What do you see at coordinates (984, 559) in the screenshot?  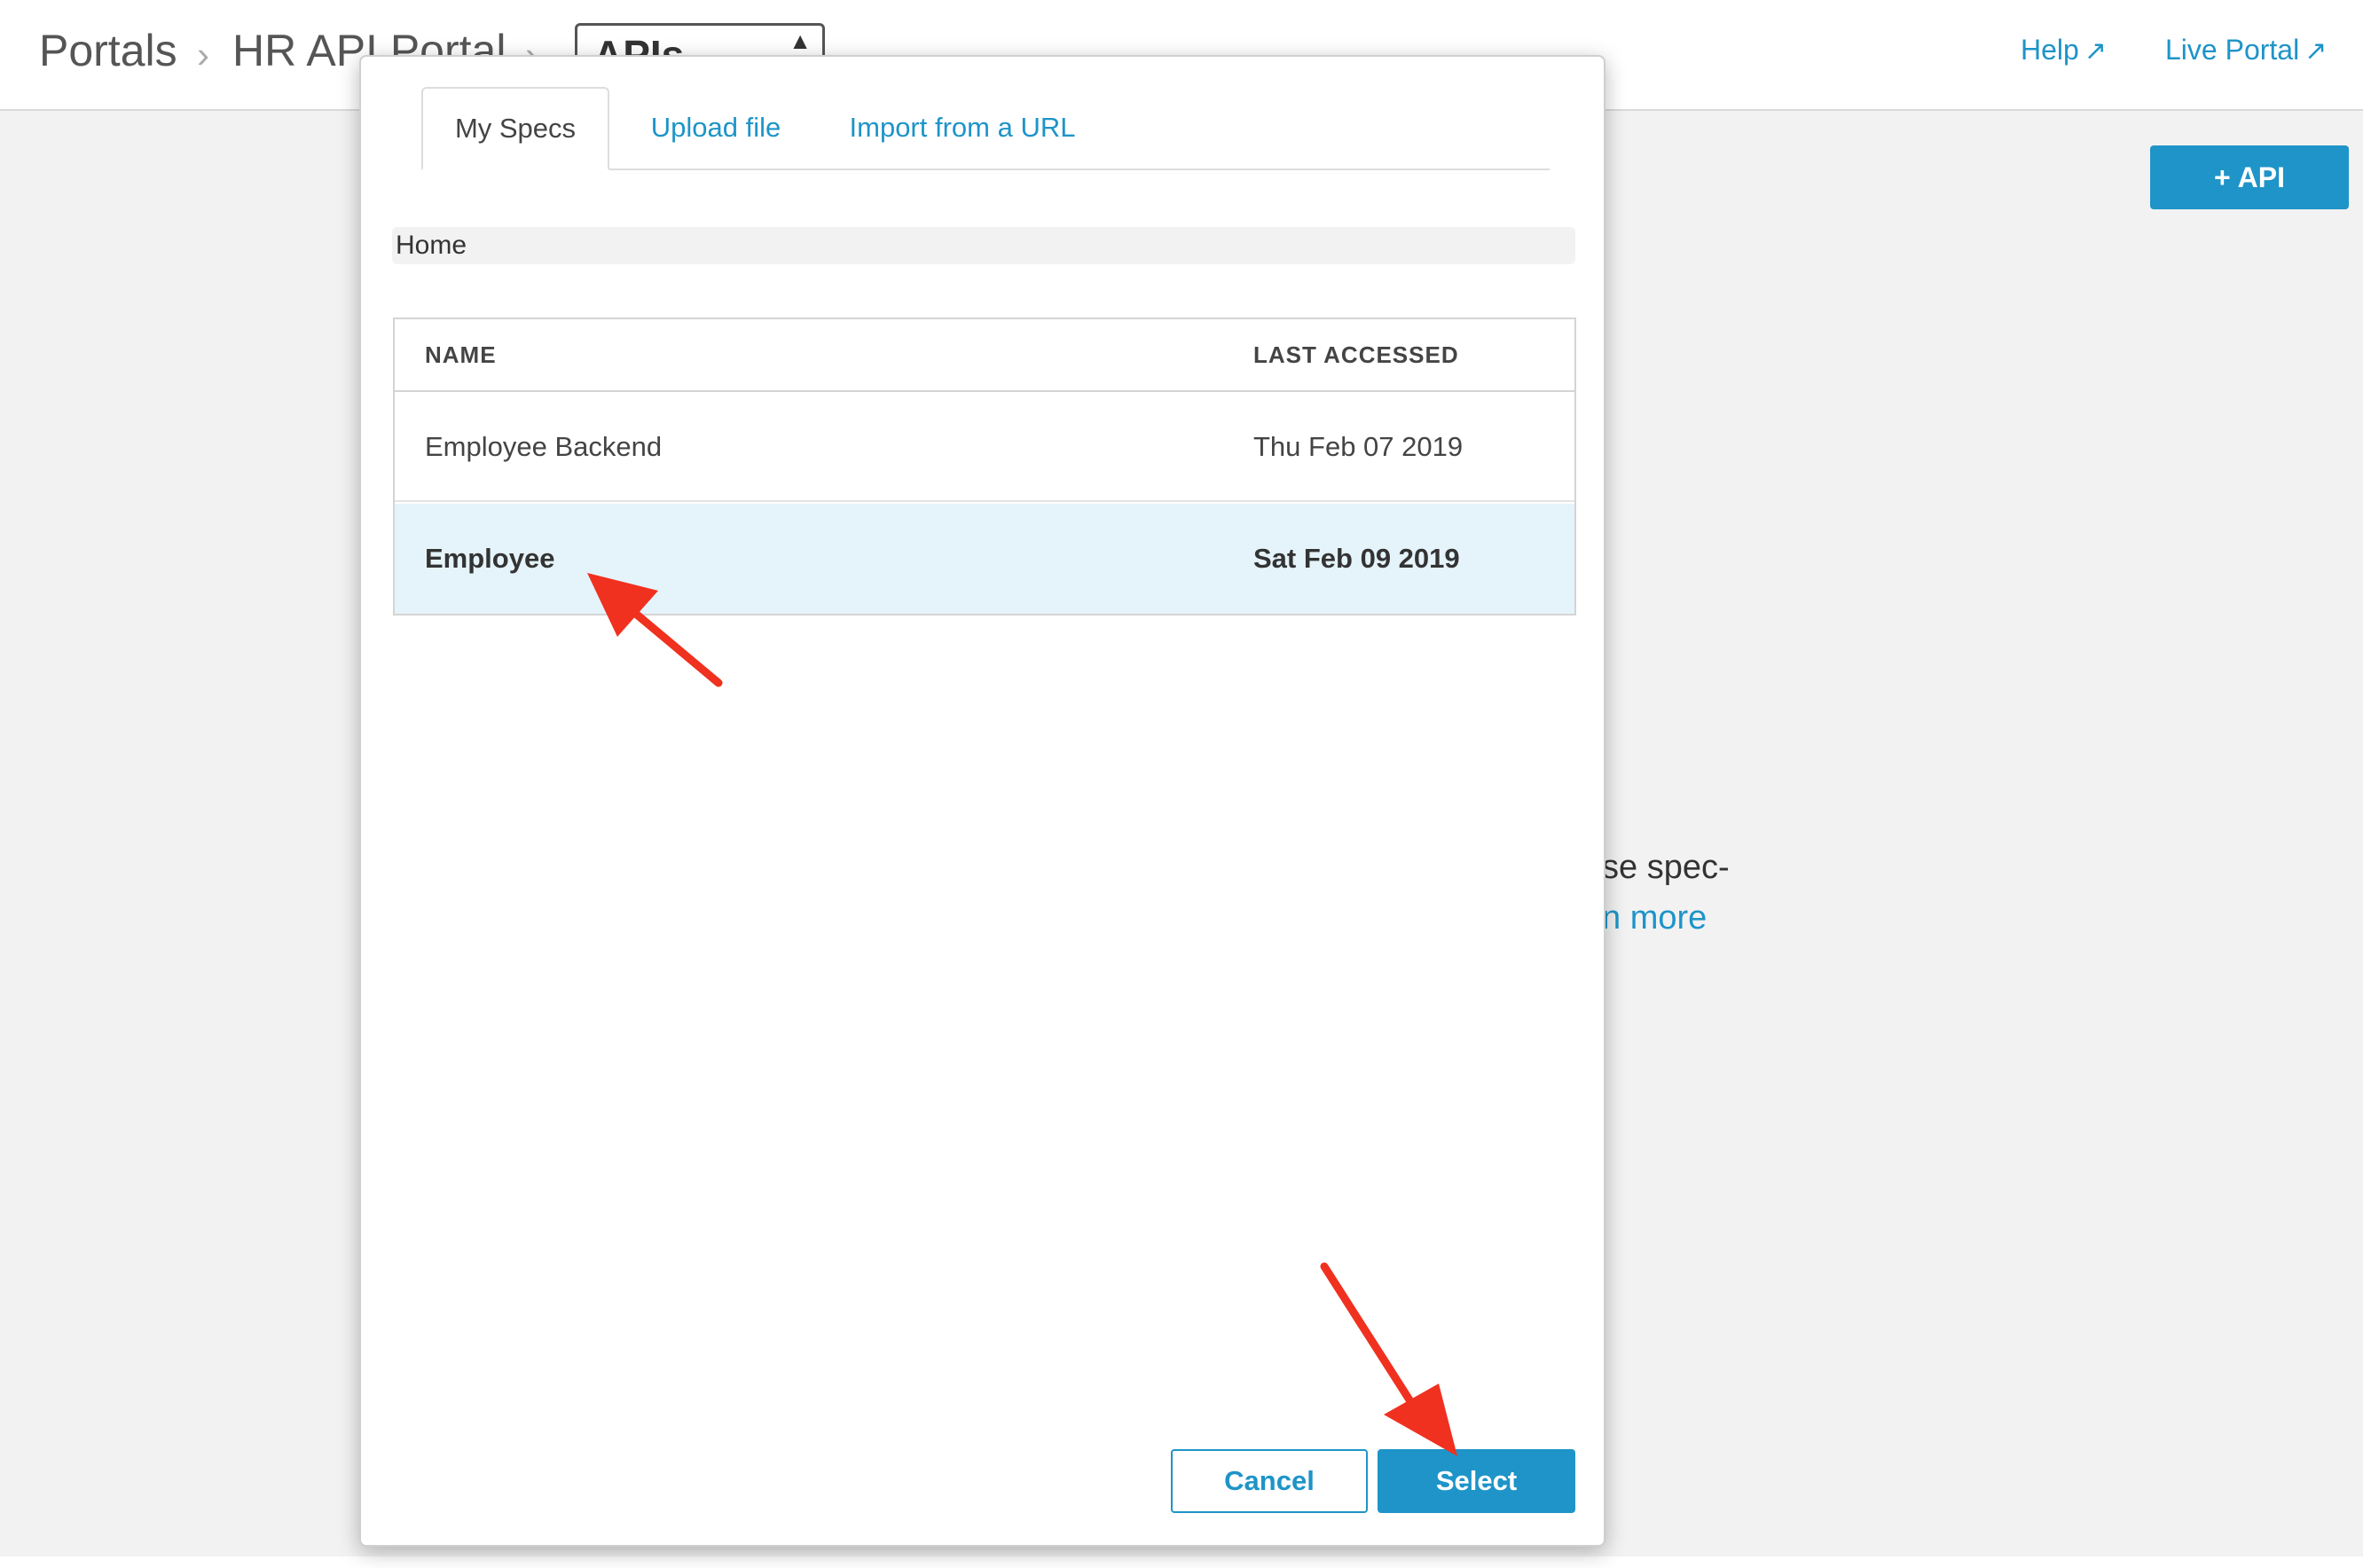 I see `table-row-selected: Employee Sat Feb 09 2019` at bounding box center [984, 559].